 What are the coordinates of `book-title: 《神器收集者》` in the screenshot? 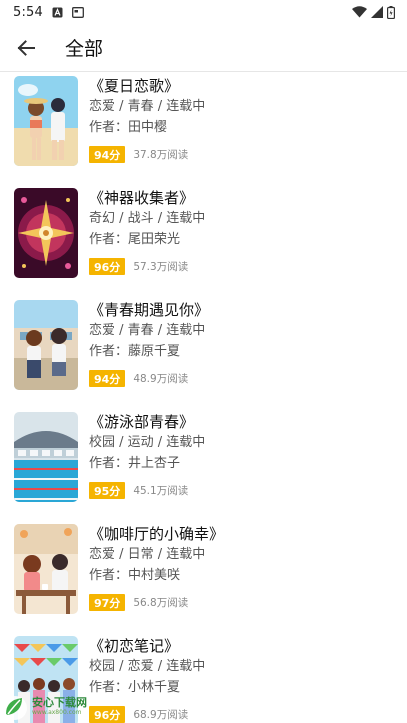 It's located at (142, 198).